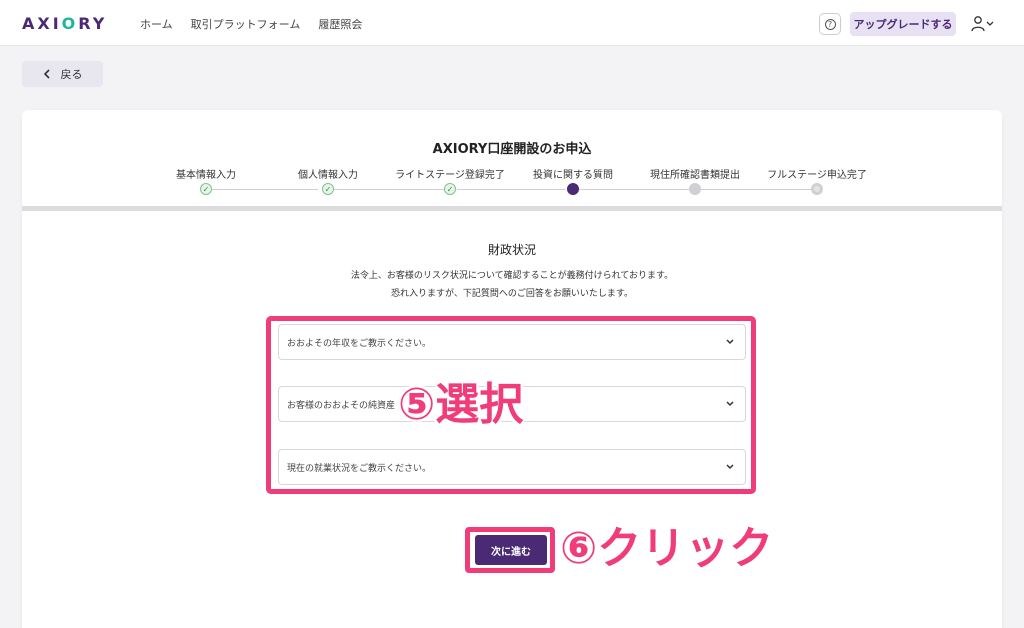 The width and height of the screenshot is (1024, 628). Describe the element at coordinates (817, 175) in the screenshot. I see `step-label-full-stage: フルステージ申込完了` at that location.